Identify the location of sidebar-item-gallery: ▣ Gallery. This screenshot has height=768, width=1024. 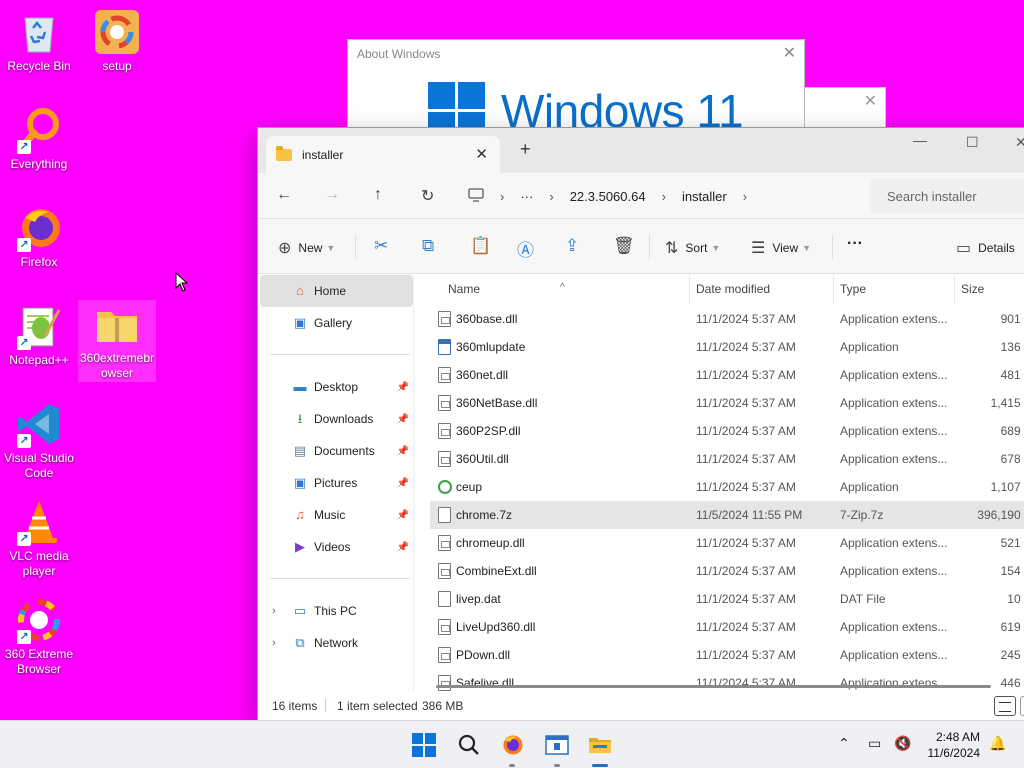
(336, 323).